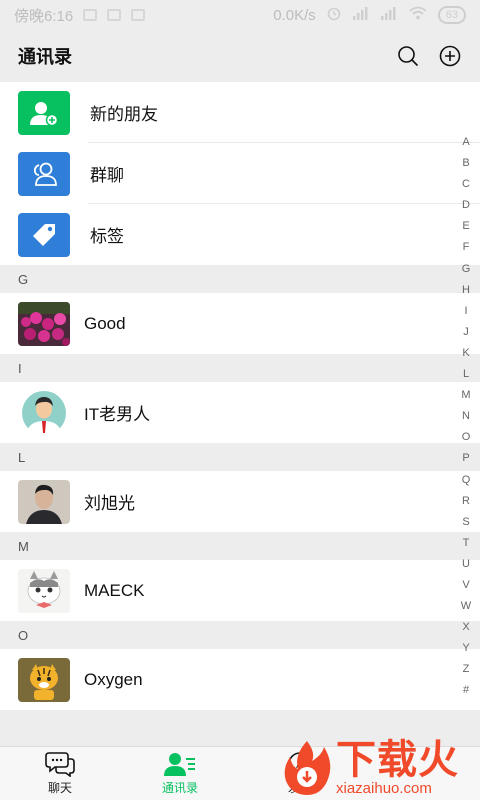  I want to click on index-letter: C, so click(466, 184).